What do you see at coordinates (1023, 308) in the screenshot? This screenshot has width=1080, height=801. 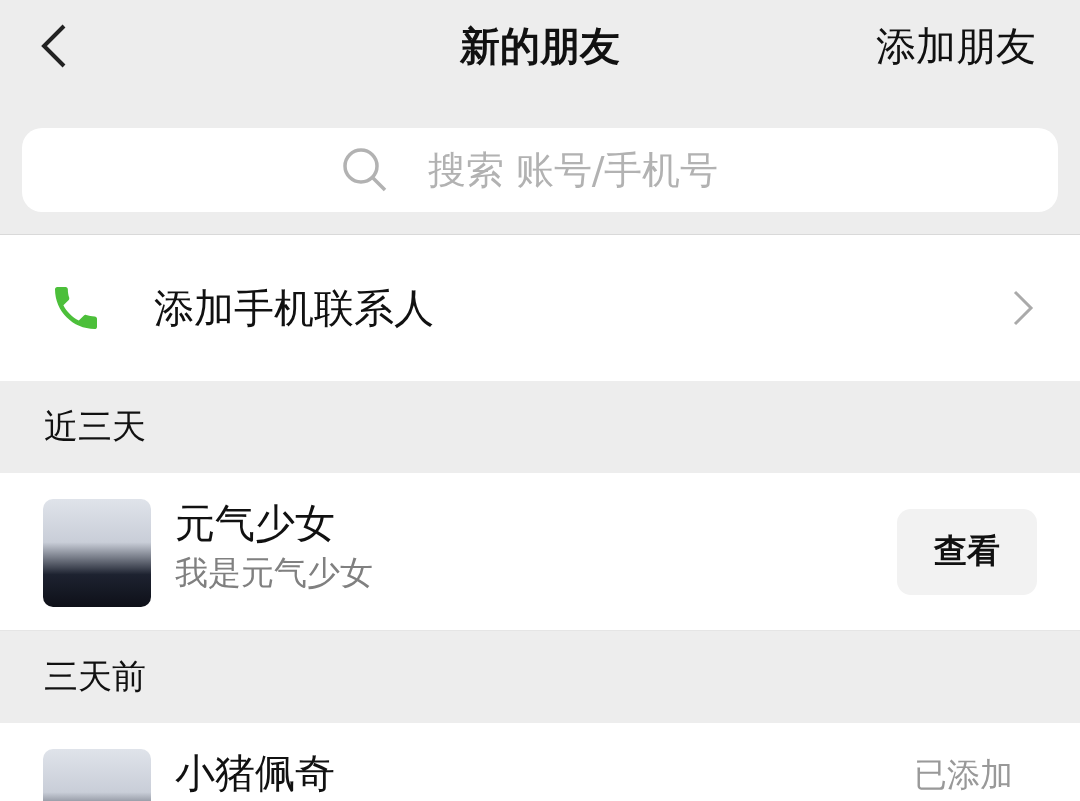 I see `chevron-right-icon` at bounding box center [1023, 308].